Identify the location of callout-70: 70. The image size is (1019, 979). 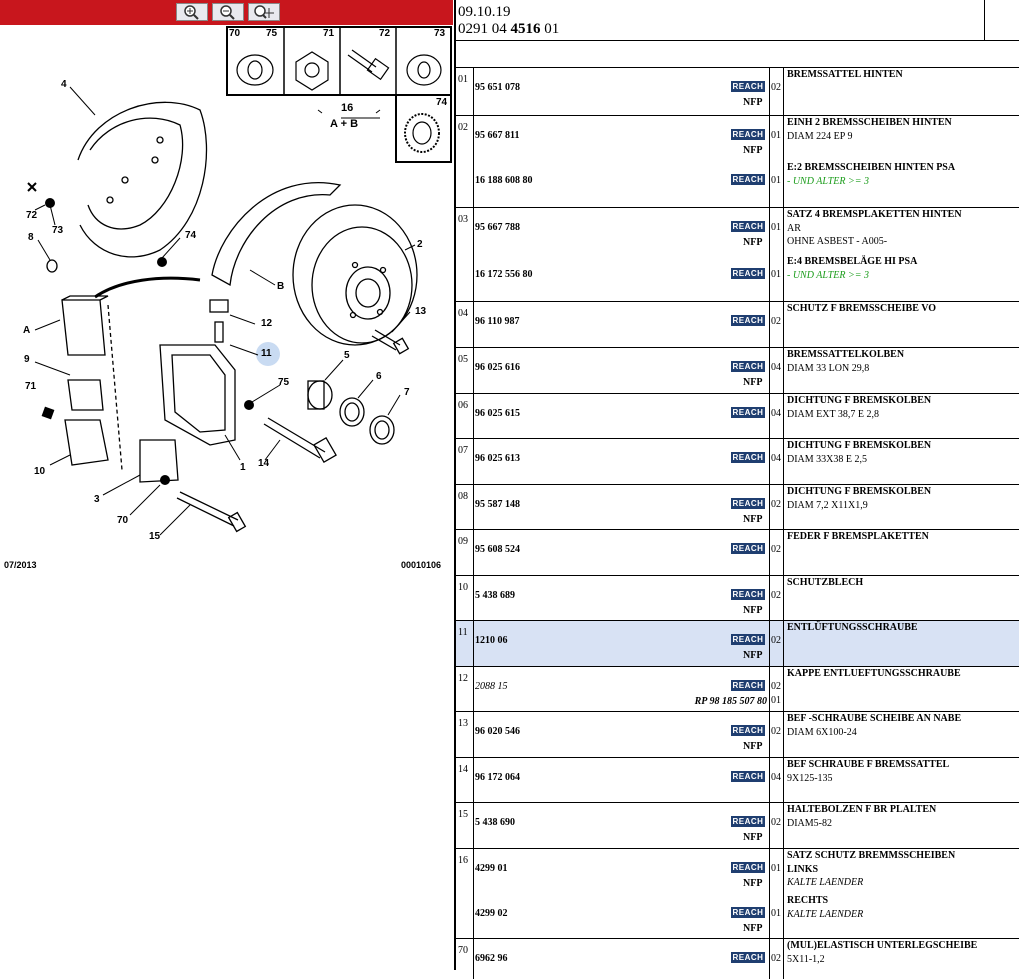
(122, 520).